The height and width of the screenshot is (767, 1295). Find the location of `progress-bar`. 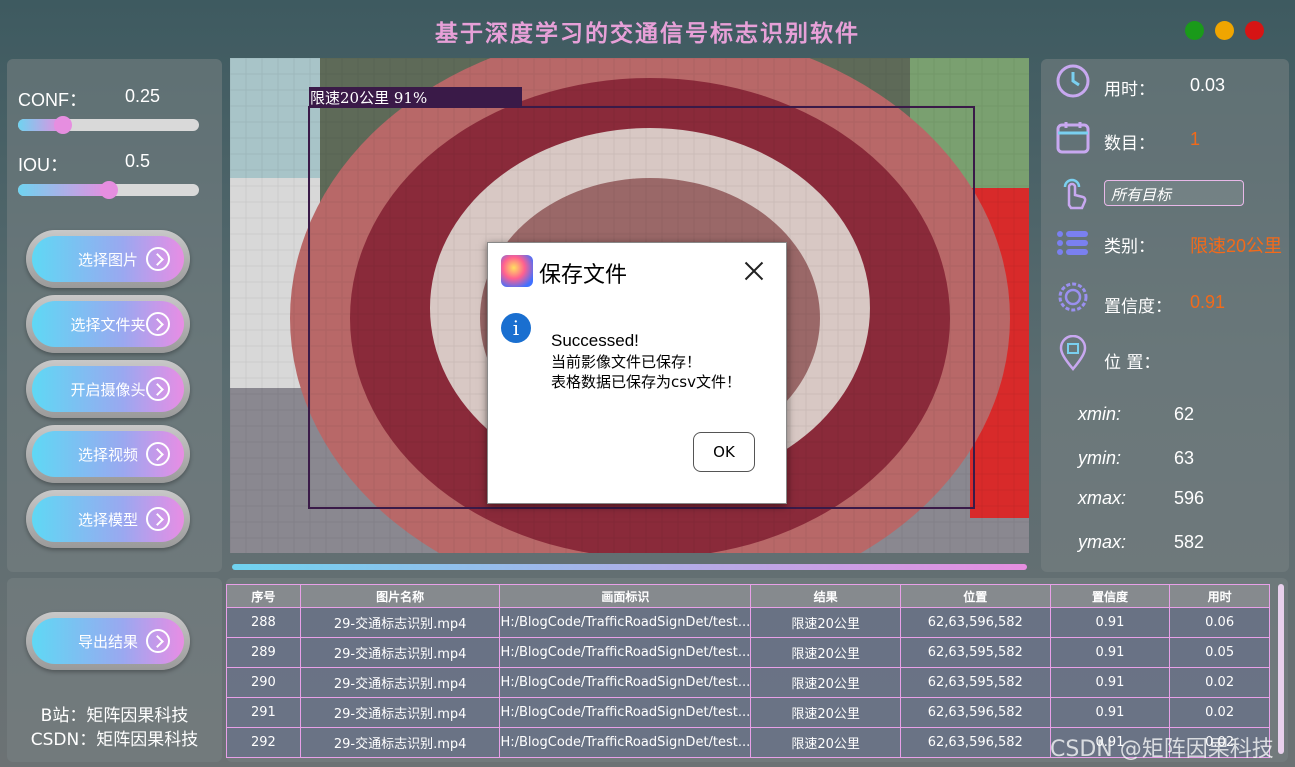

progress-bar is located at coordinates (629, 567).